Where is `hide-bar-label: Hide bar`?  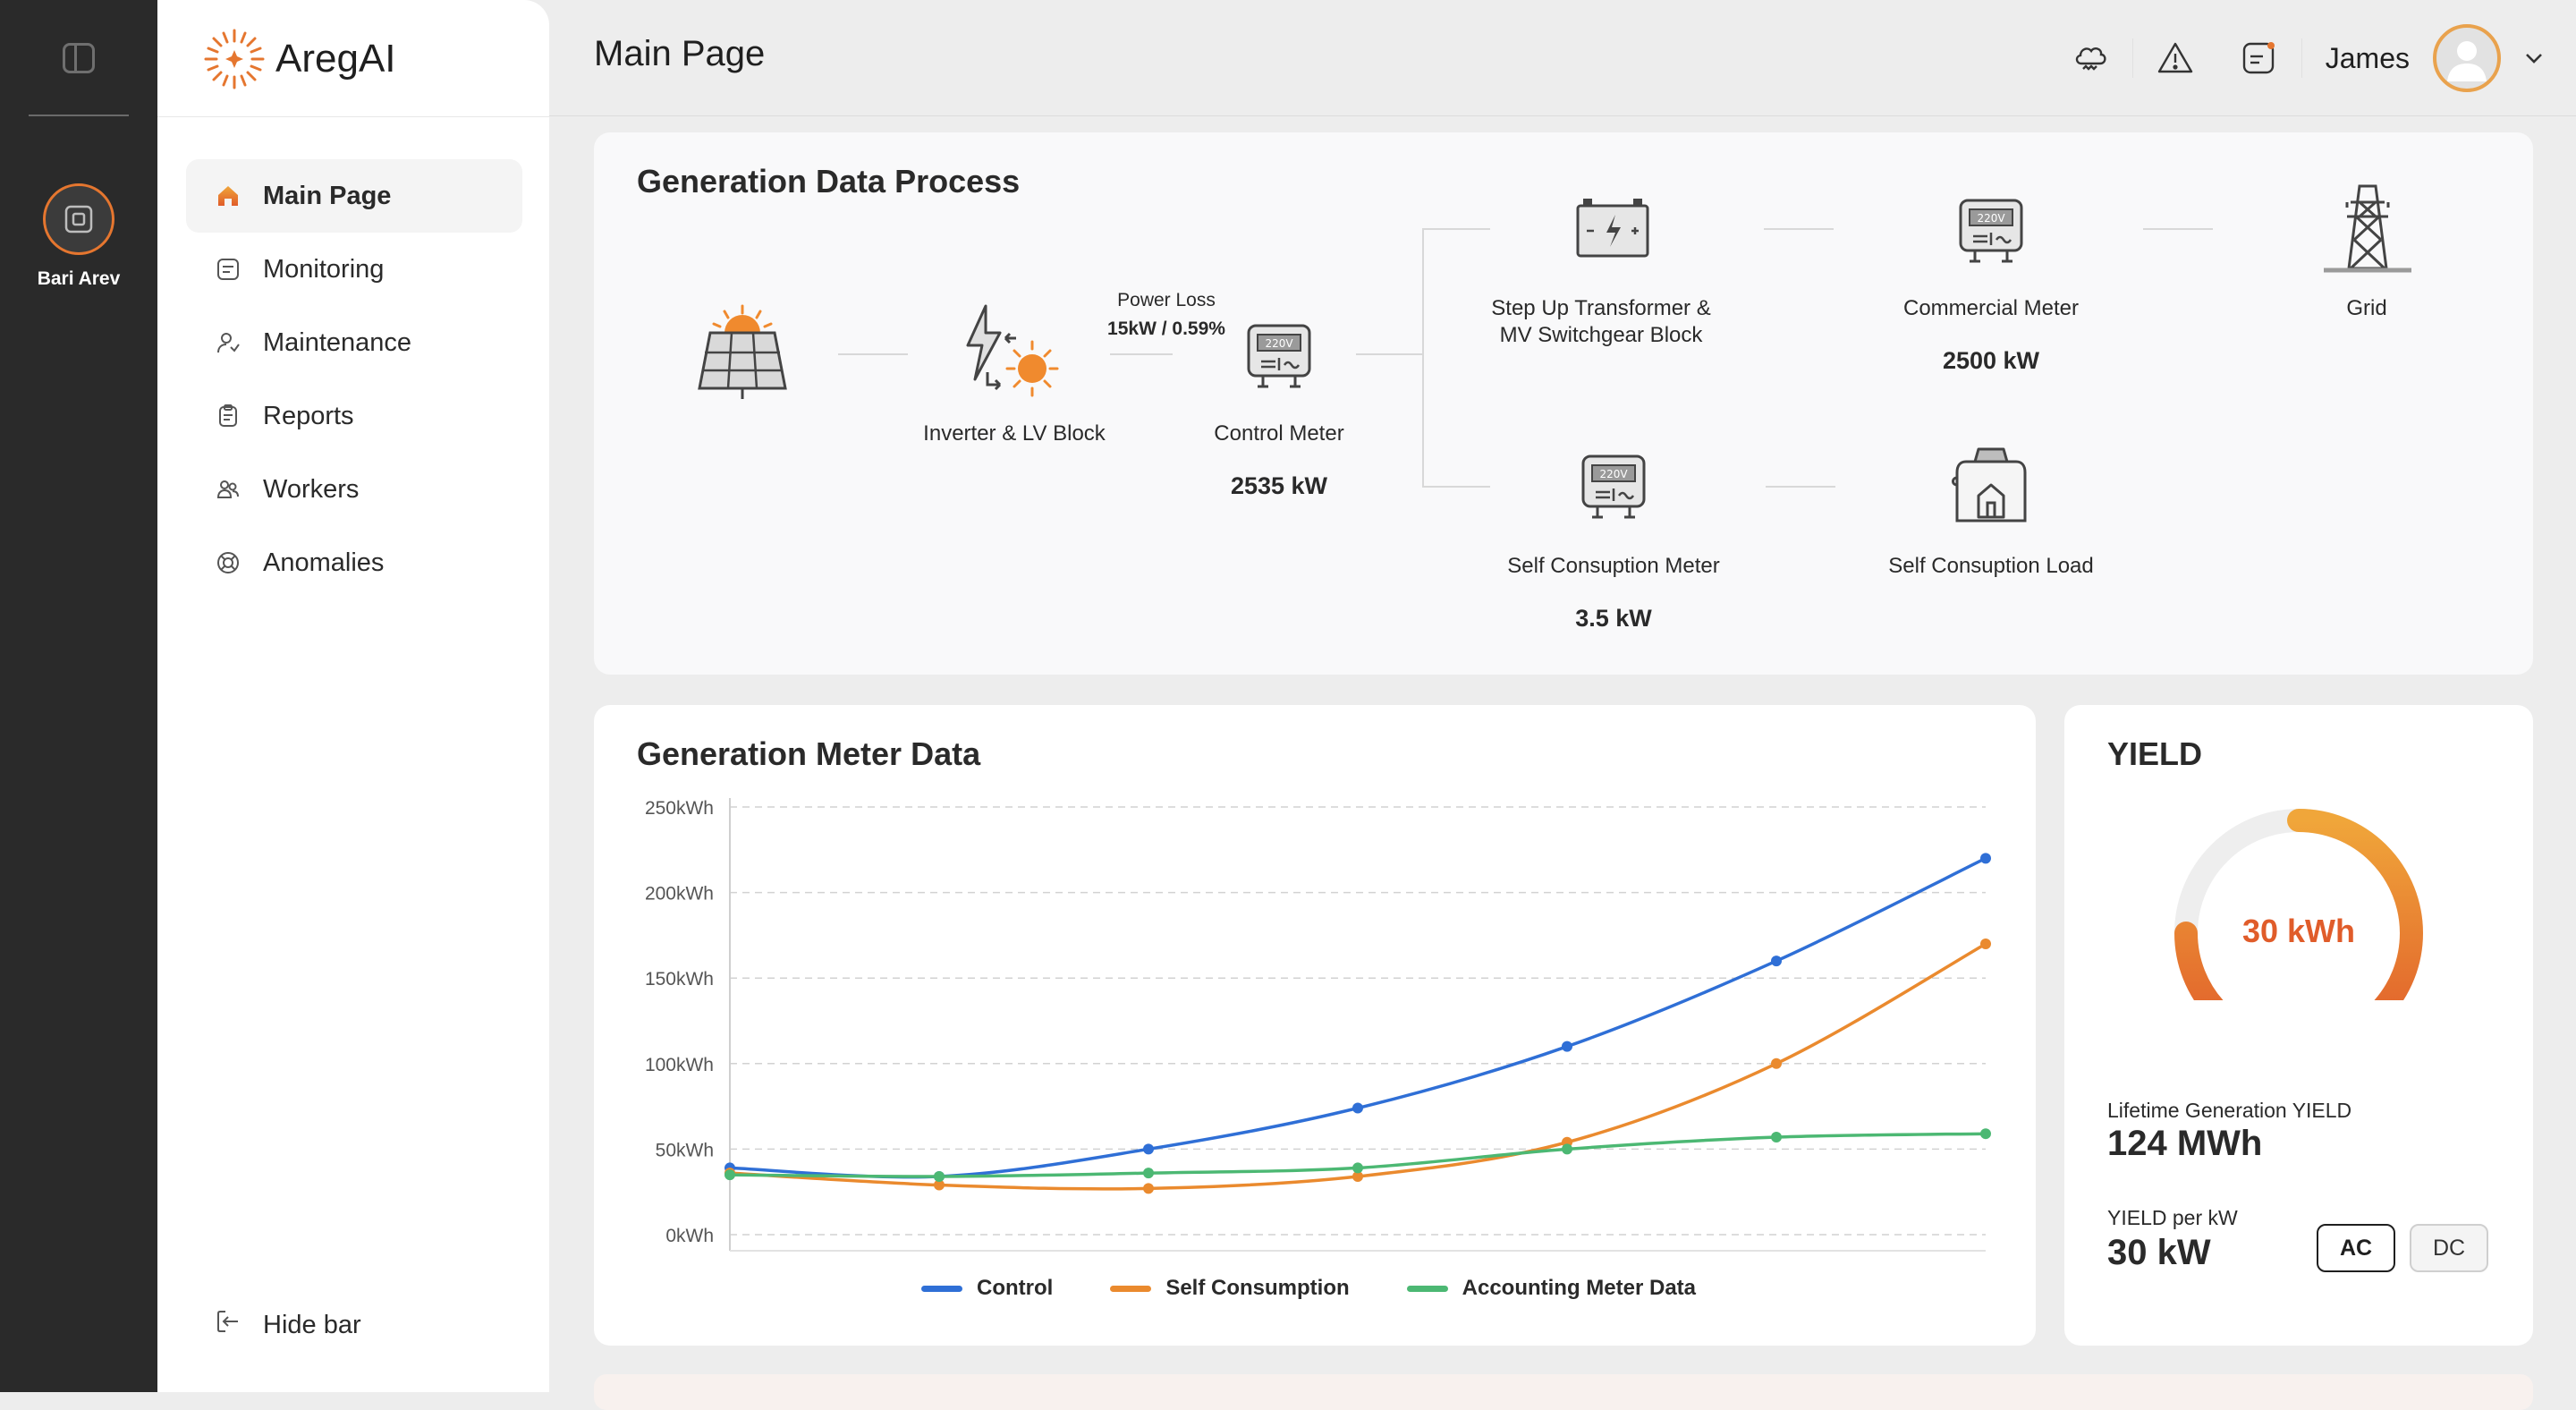 hide-bar-label: Hide bar is located at coordinates (312, 1325).